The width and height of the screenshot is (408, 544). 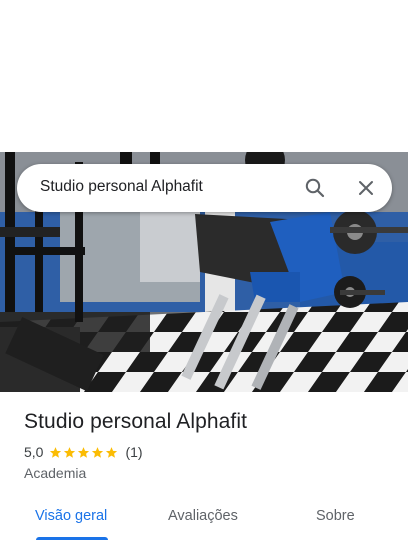 What do you see at coordinates (71, 516) in the screenshot?
I see `tab-overview: Visão geral` at bounding box center [71, 516].